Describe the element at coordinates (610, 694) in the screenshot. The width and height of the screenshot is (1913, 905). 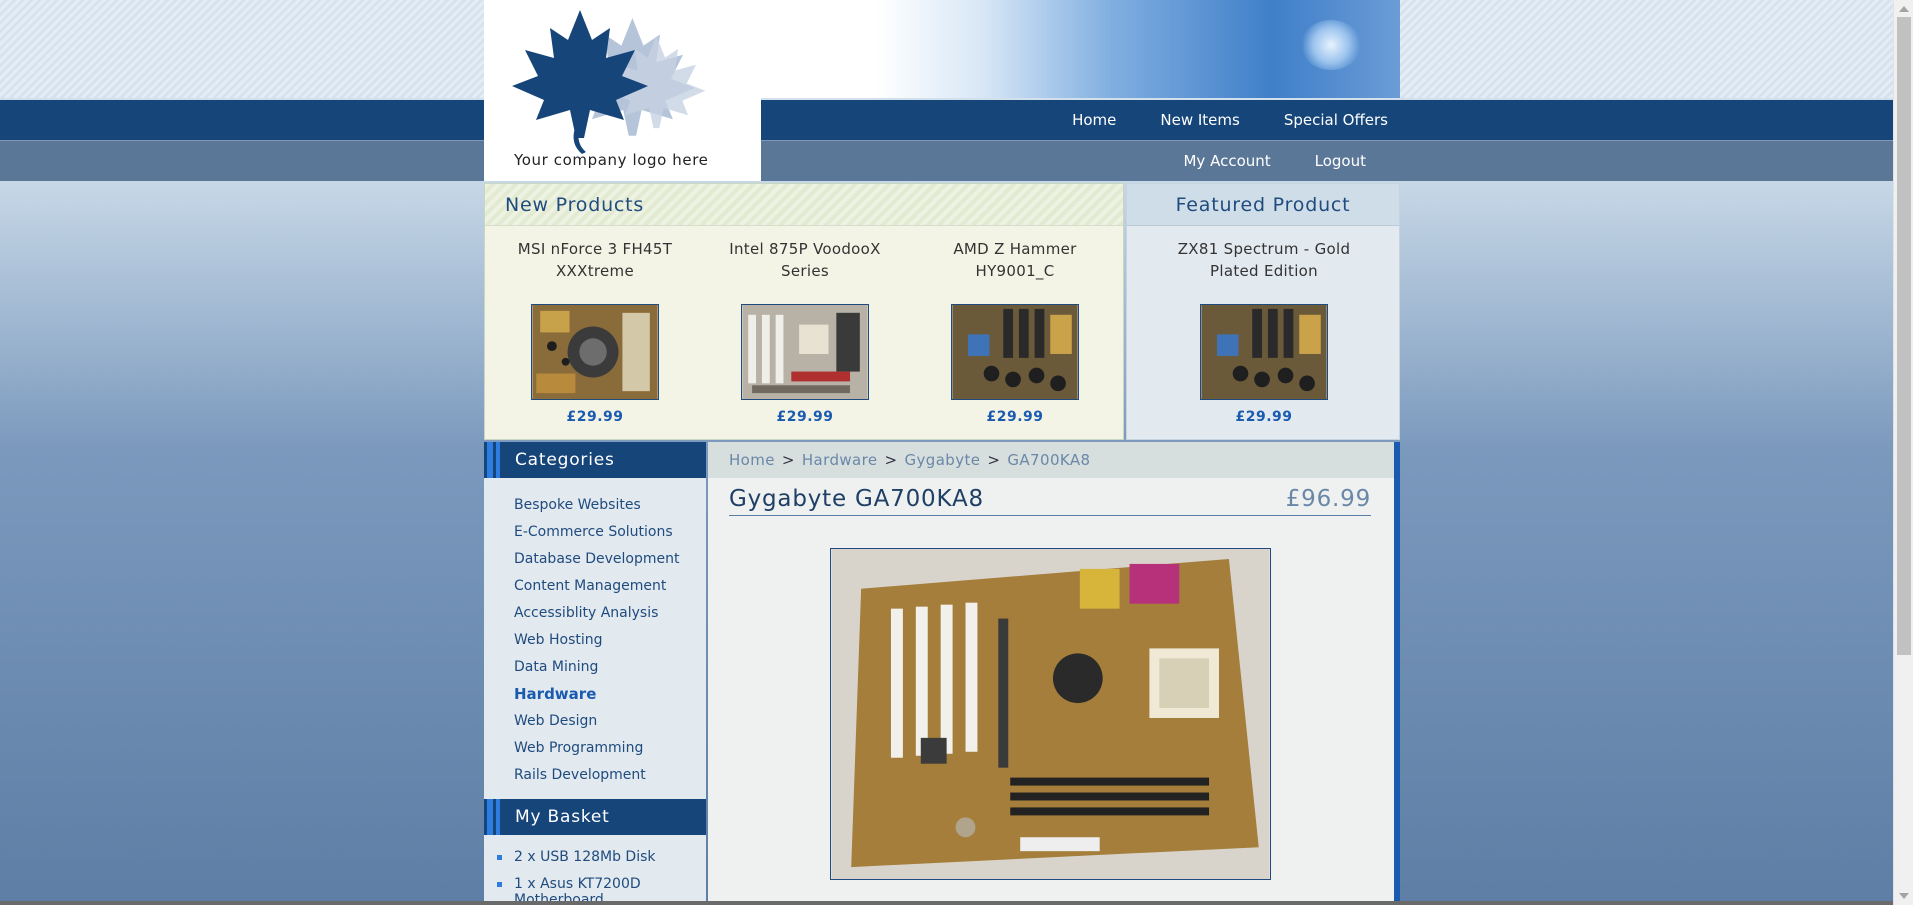
I see `category-link-active: Hardware` at that location.